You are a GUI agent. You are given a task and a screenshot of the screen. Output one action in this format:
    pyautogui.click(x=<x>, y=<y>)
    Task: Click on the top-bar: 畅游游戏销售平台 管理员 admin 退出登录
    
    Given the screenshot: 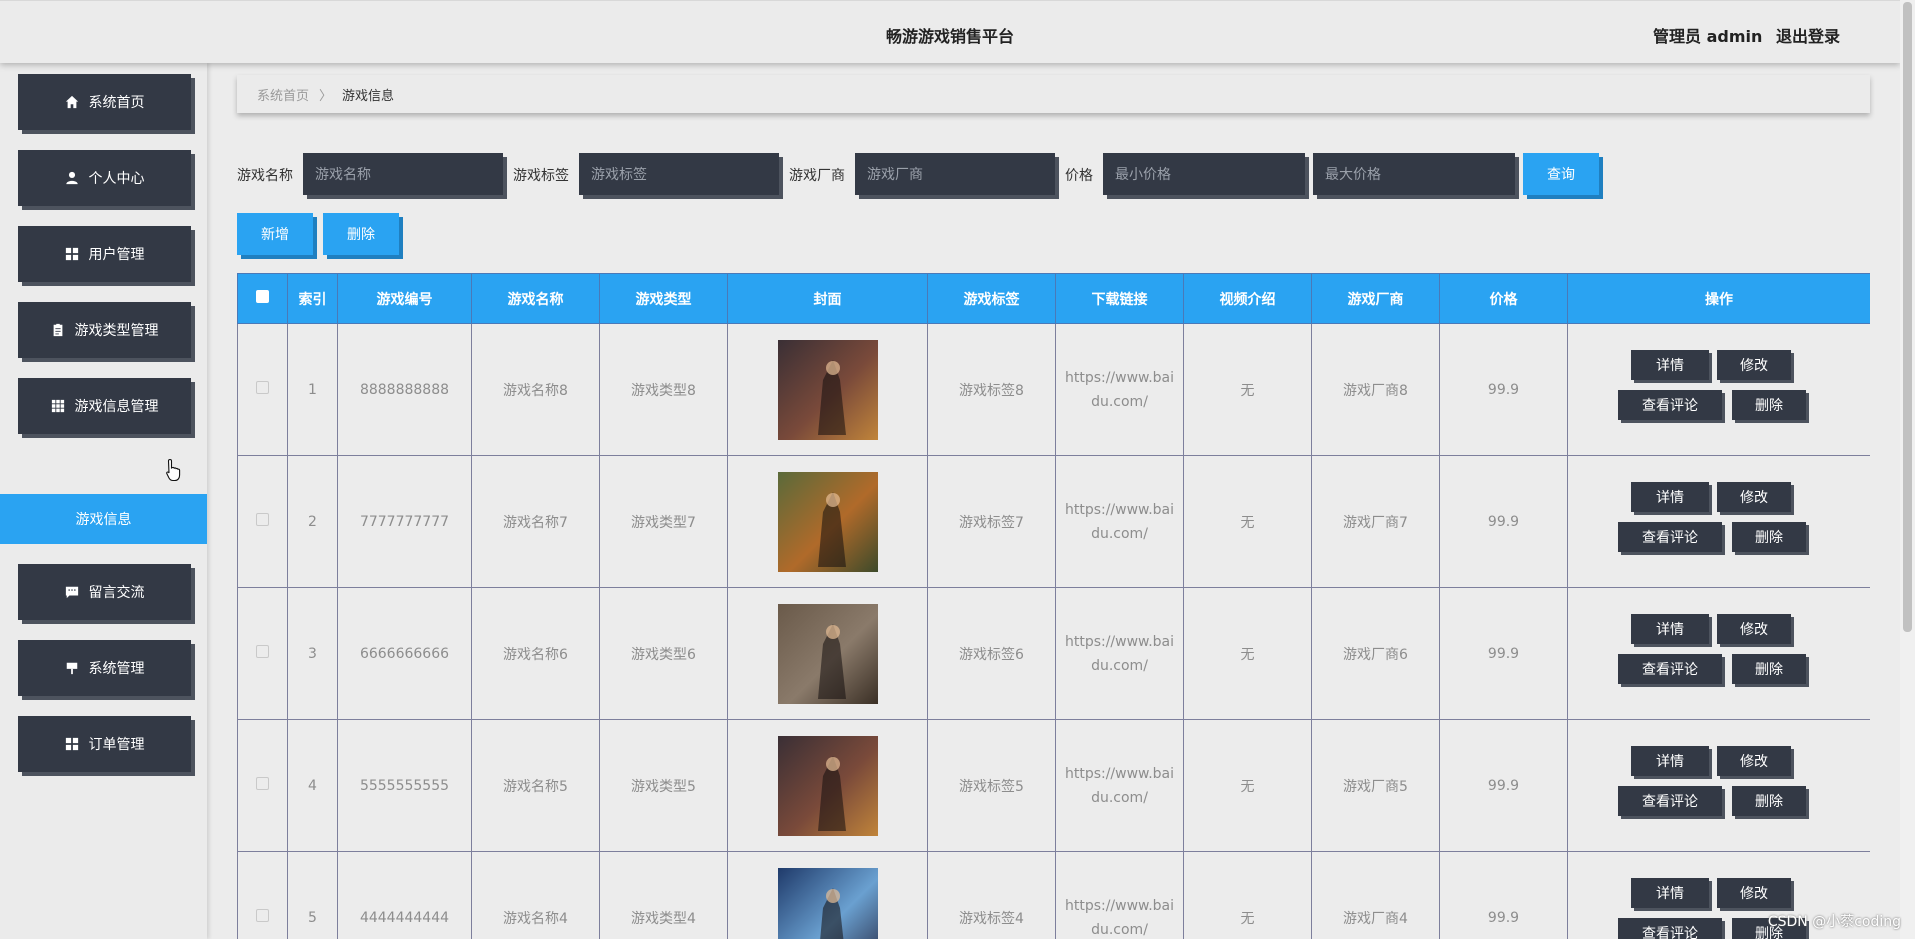 What is the action you would take?
    pyautogui.click(x=950, y=31)
    